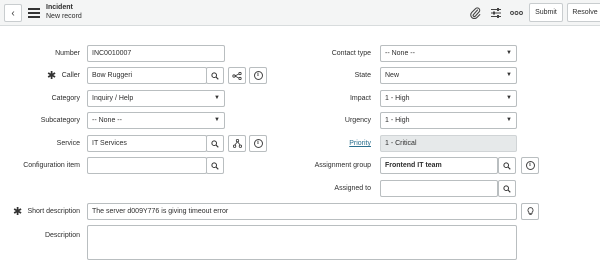 This screenshot has height=272, width=600. What do you see at coordinates (583, 12) in the screenshot?
I see `resolve-button: Resolve` at bounding box center [583, 12].